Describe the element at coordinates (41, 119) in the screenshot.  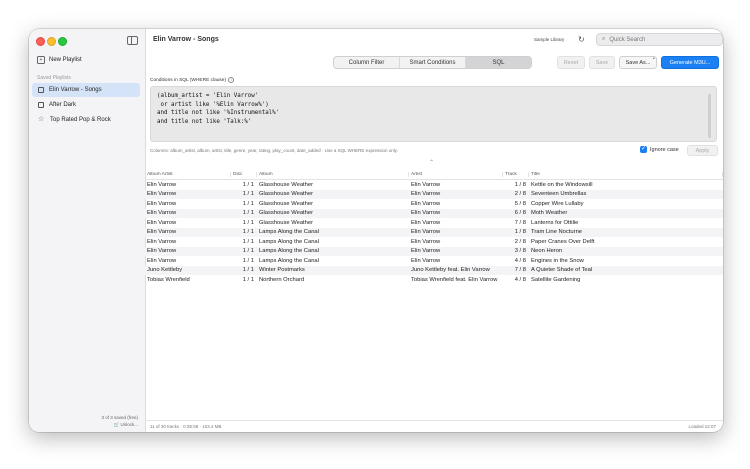
I see `star-icon: ☆` at that location.